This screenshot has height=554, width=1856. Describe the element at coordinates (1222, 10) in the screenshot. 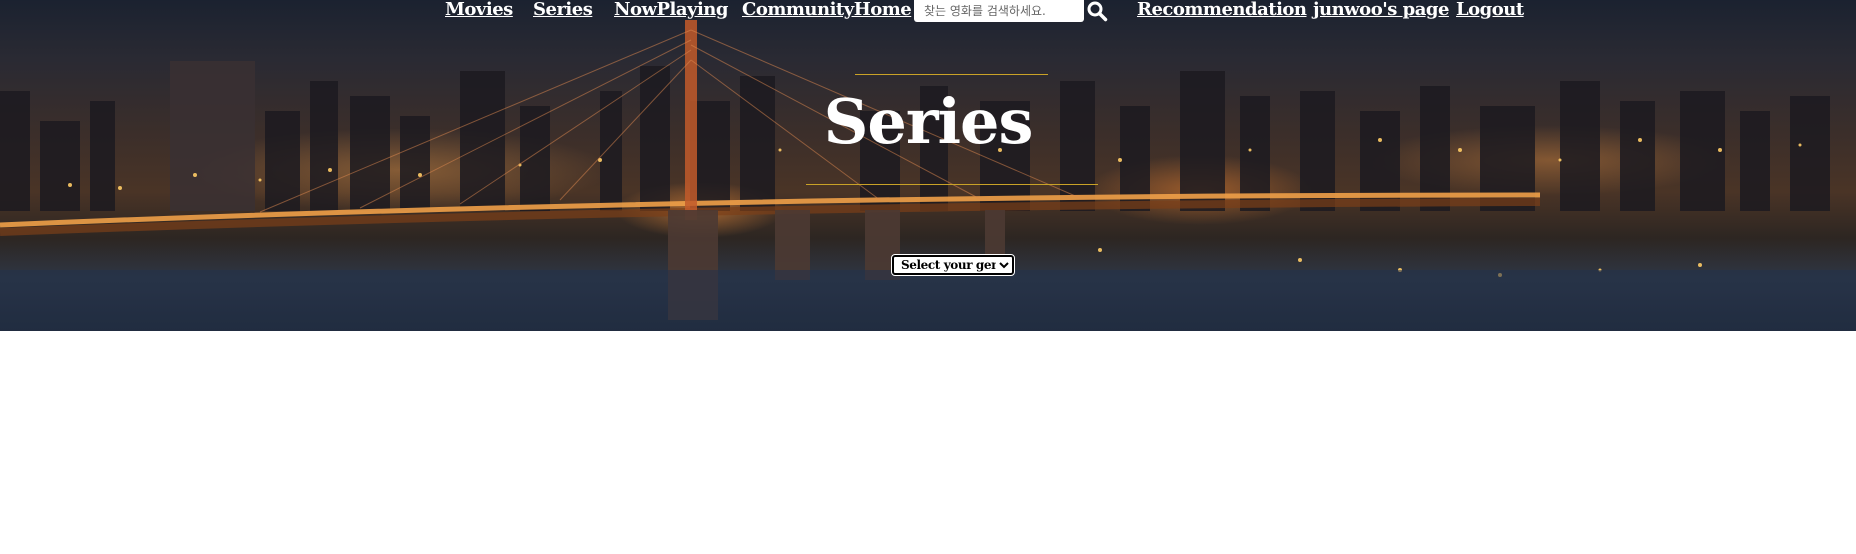

I see `nav-link-recommendation: Recommendation` at that location.